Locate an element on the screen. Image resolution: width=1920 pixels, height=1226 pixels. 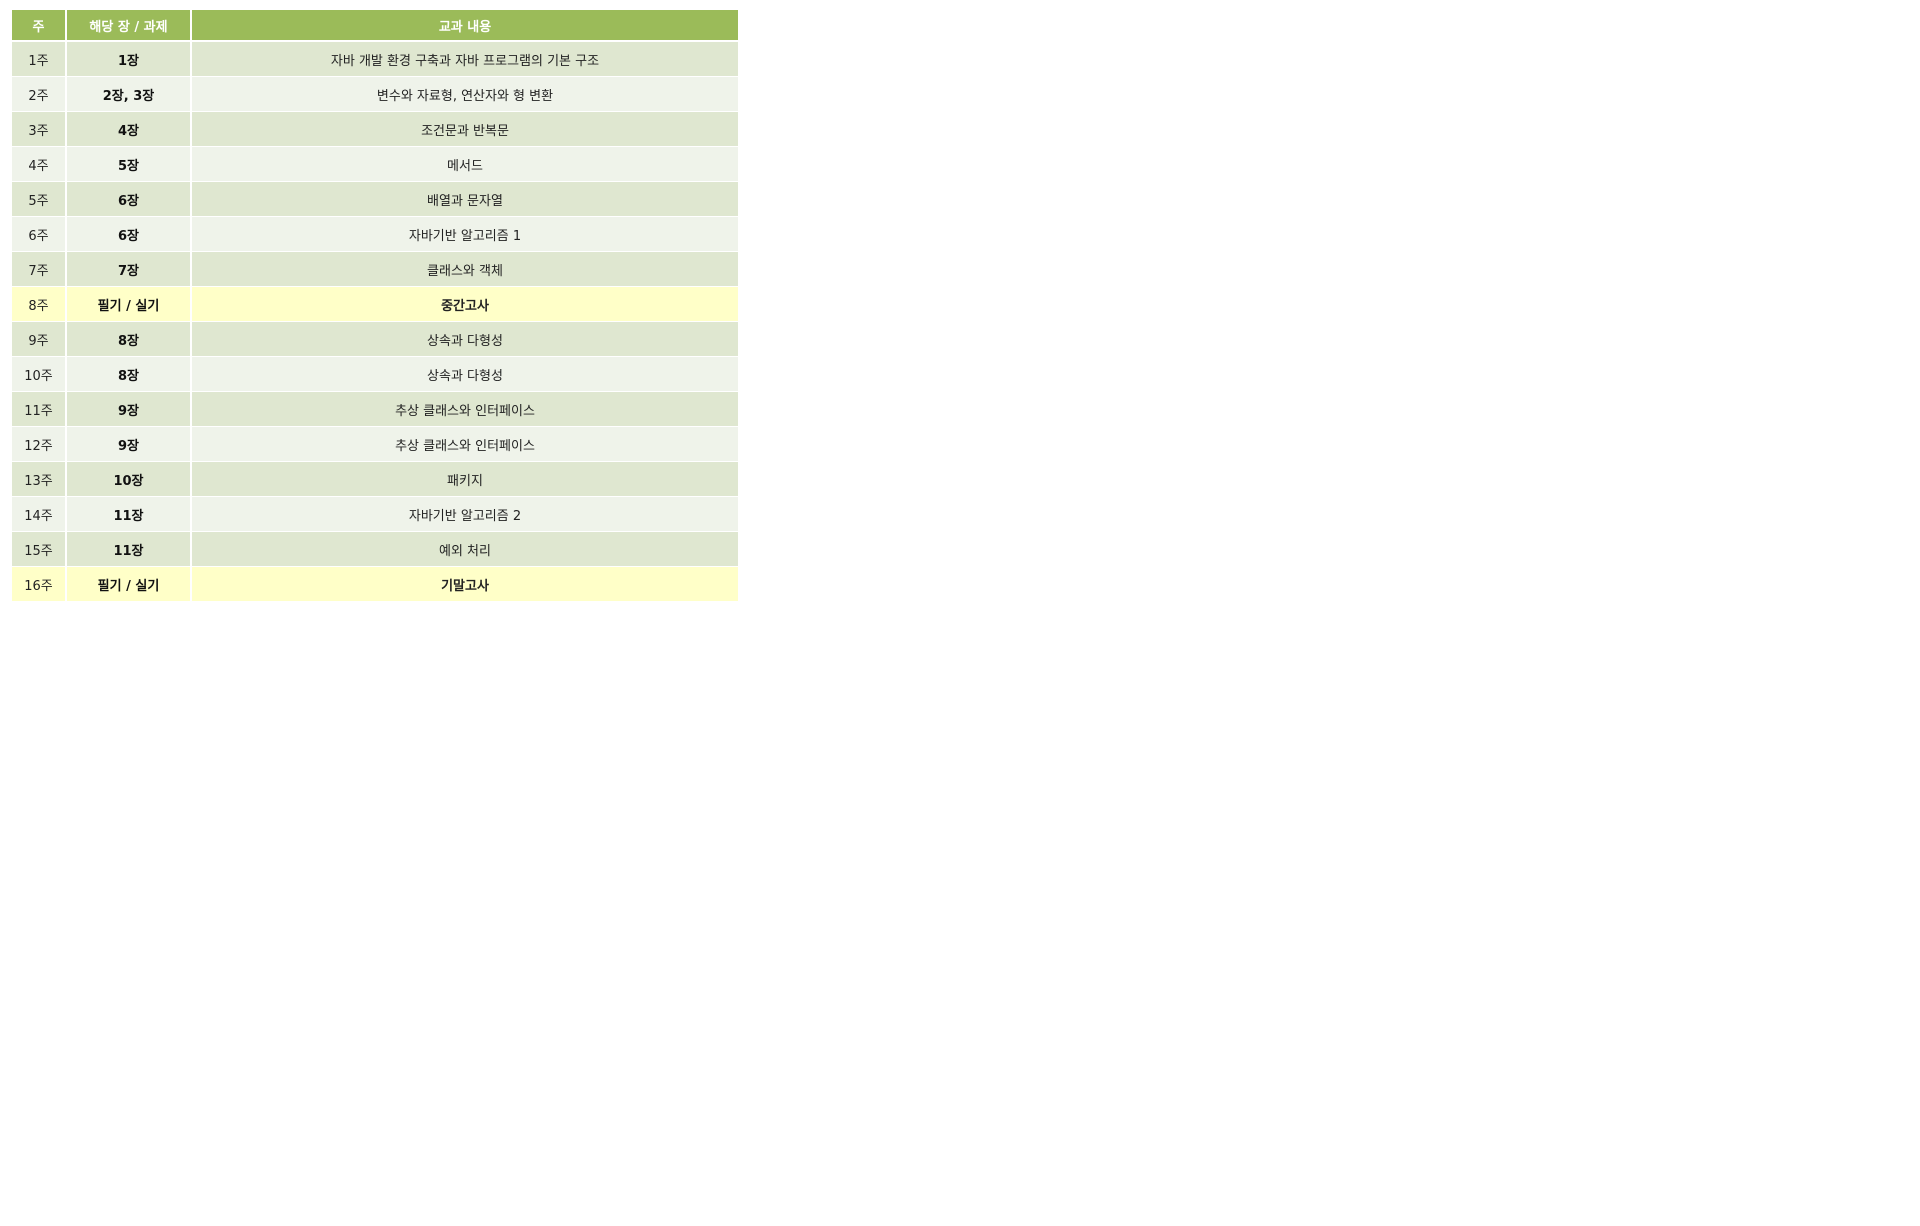
content-cell: 배열과 문자열 is located at coordinates (465, 199).